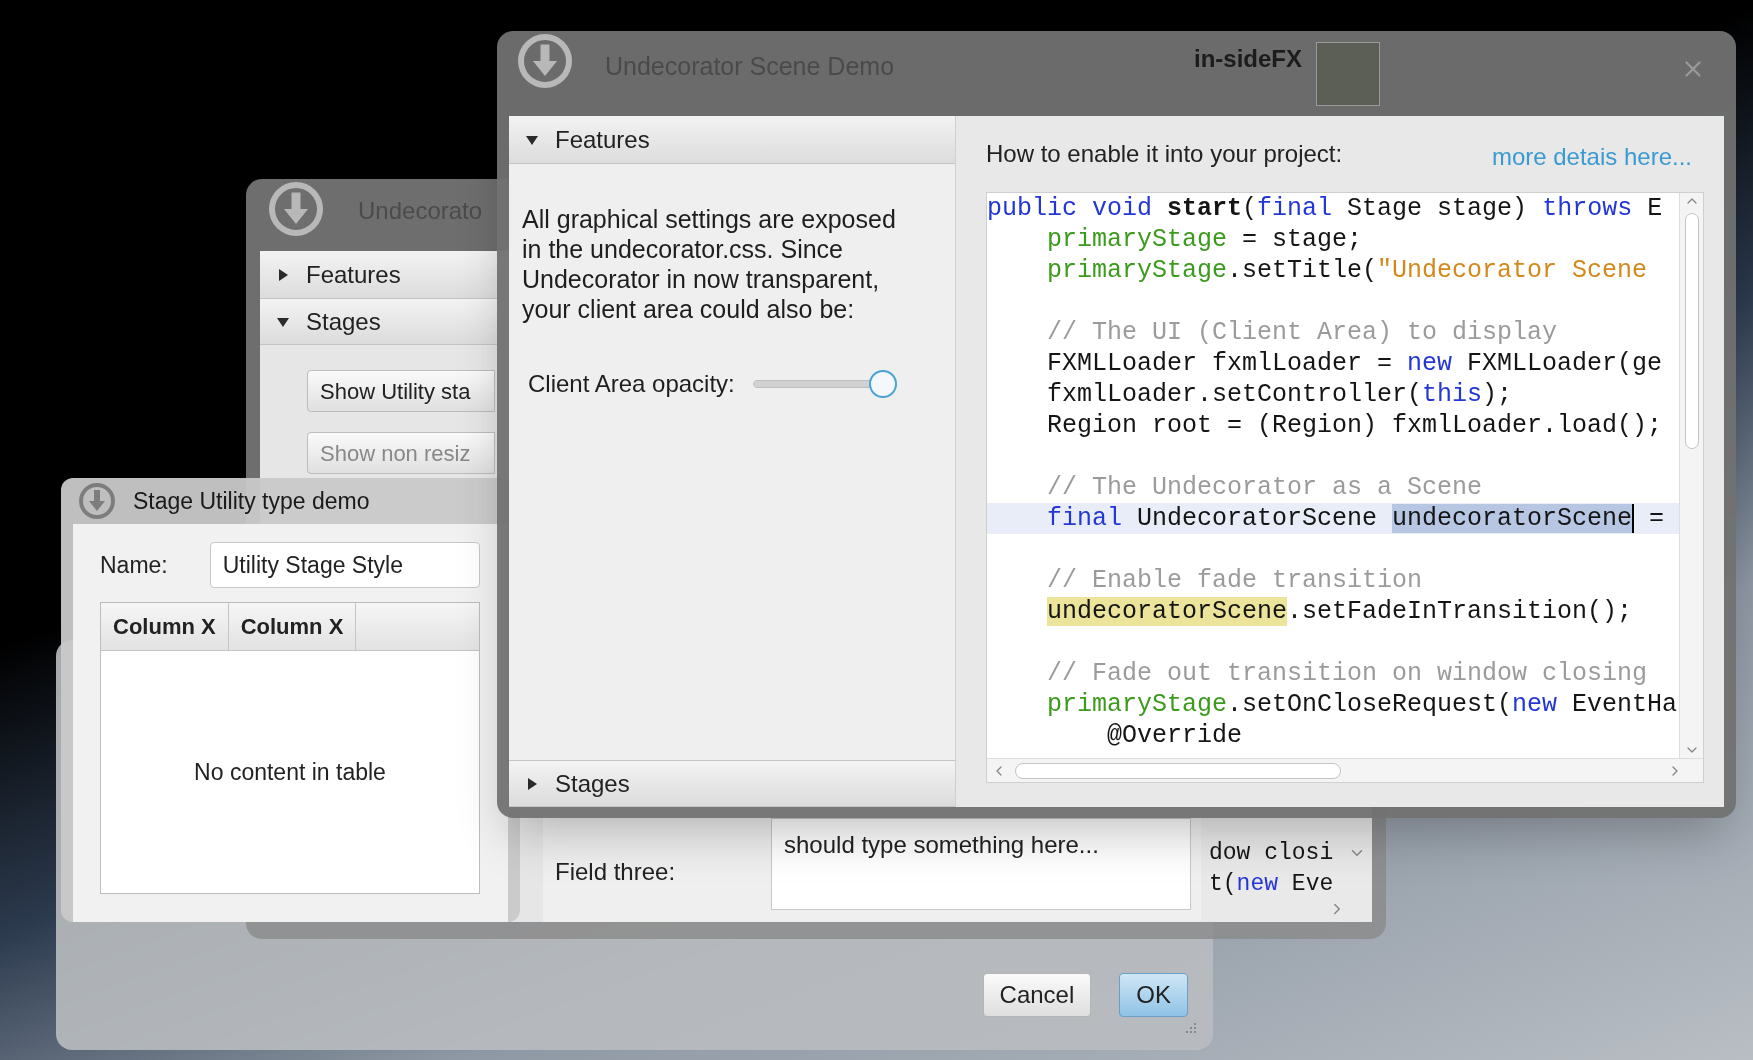 This screenshot has height=1060, width=1753. I want to click on vertical-scrollbar, so click(1691, 475).